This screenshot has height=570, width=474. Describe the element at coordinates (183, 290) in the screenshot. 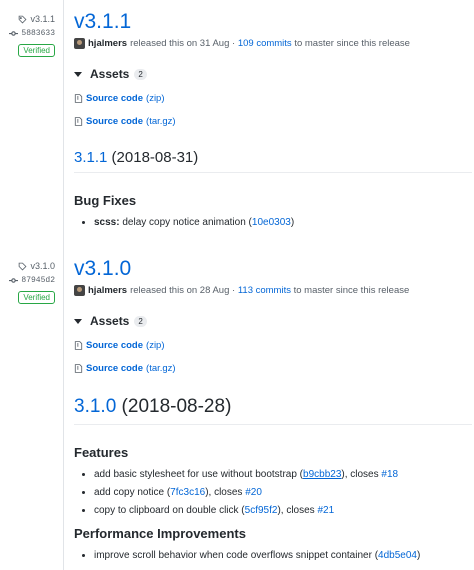

I see `released-text: released this on 28 Aug ·` at that location.